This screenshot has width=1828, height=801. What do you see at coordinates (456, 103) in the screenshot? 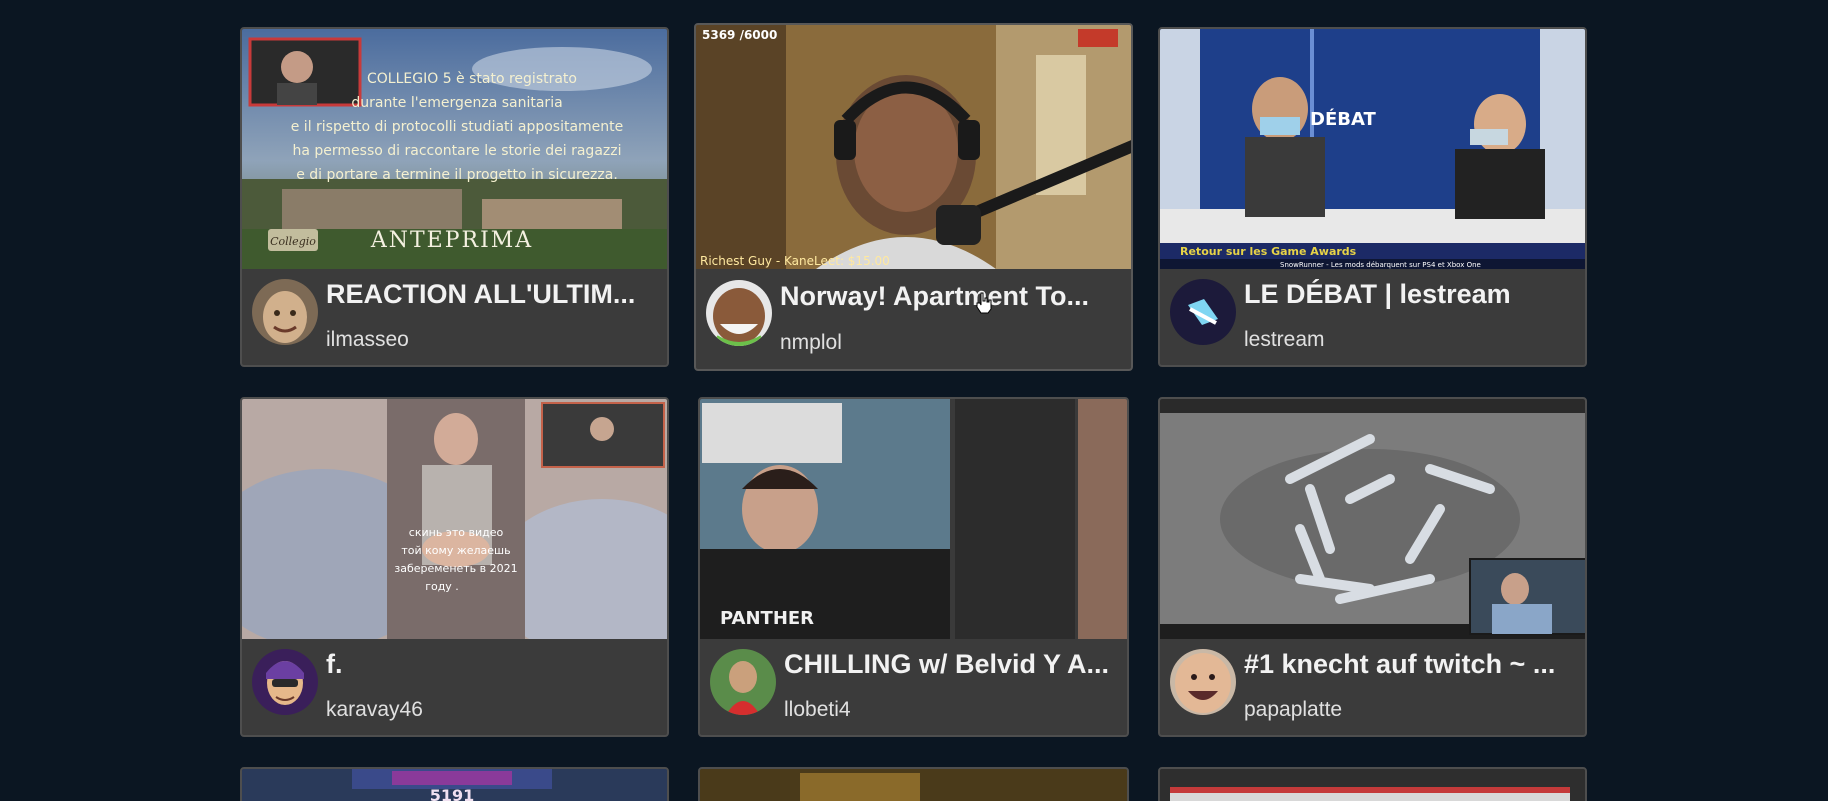
I see `overlay-caption-line: durante l'emergenza sanitaria` at bounding box center [456, 103].